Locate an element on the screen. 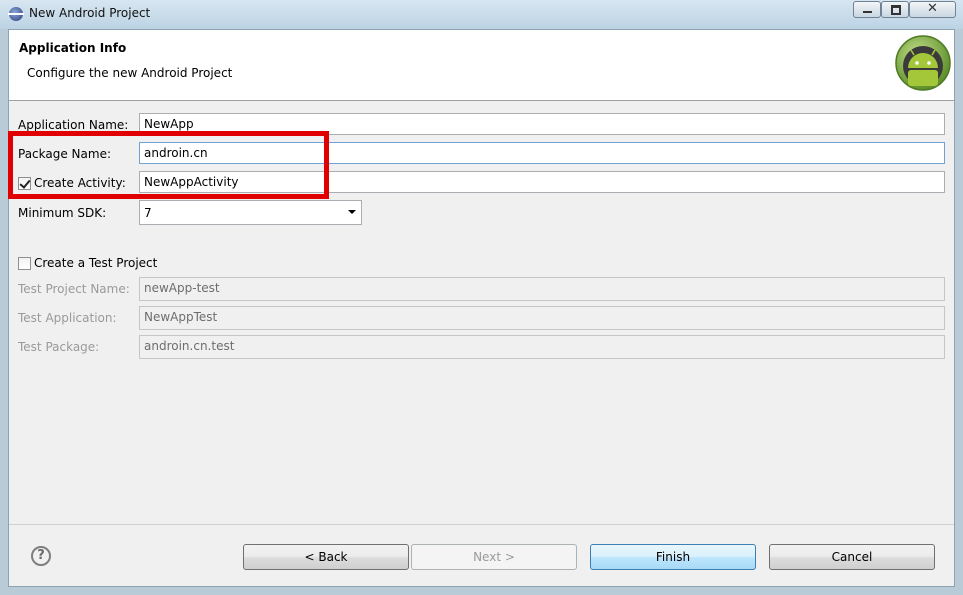 This screenshot has height=595, width=963. test-package-label: Test Package: is located at coordinates (59, 347).